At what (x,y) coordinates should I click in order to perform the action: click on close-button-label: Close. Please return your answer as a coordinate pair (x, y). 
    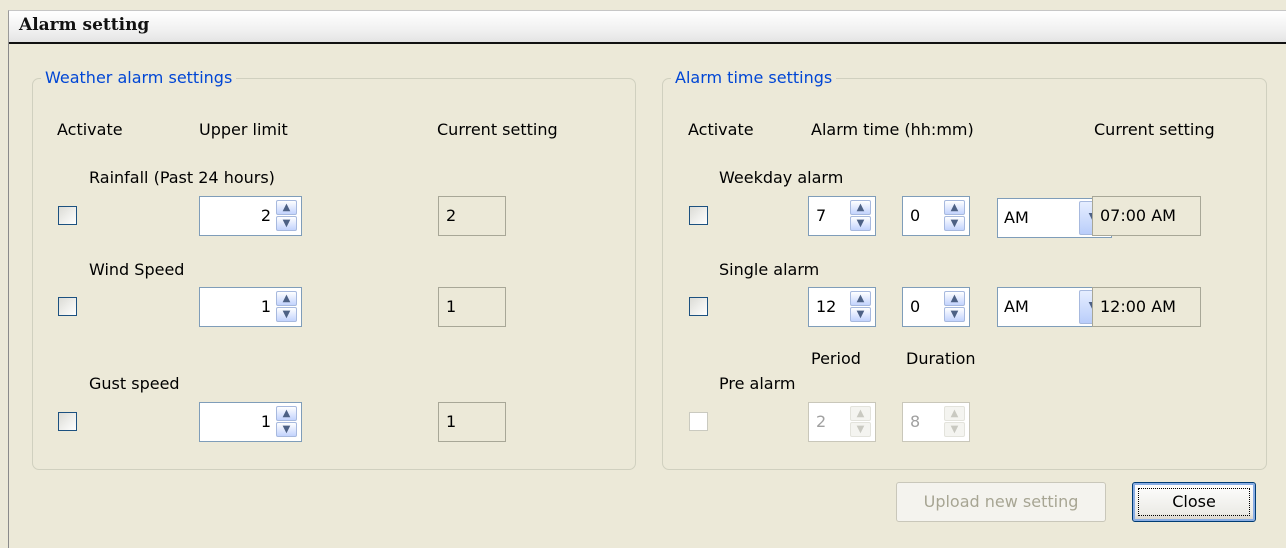
    Looking at the image, I should click on (1194, 501).